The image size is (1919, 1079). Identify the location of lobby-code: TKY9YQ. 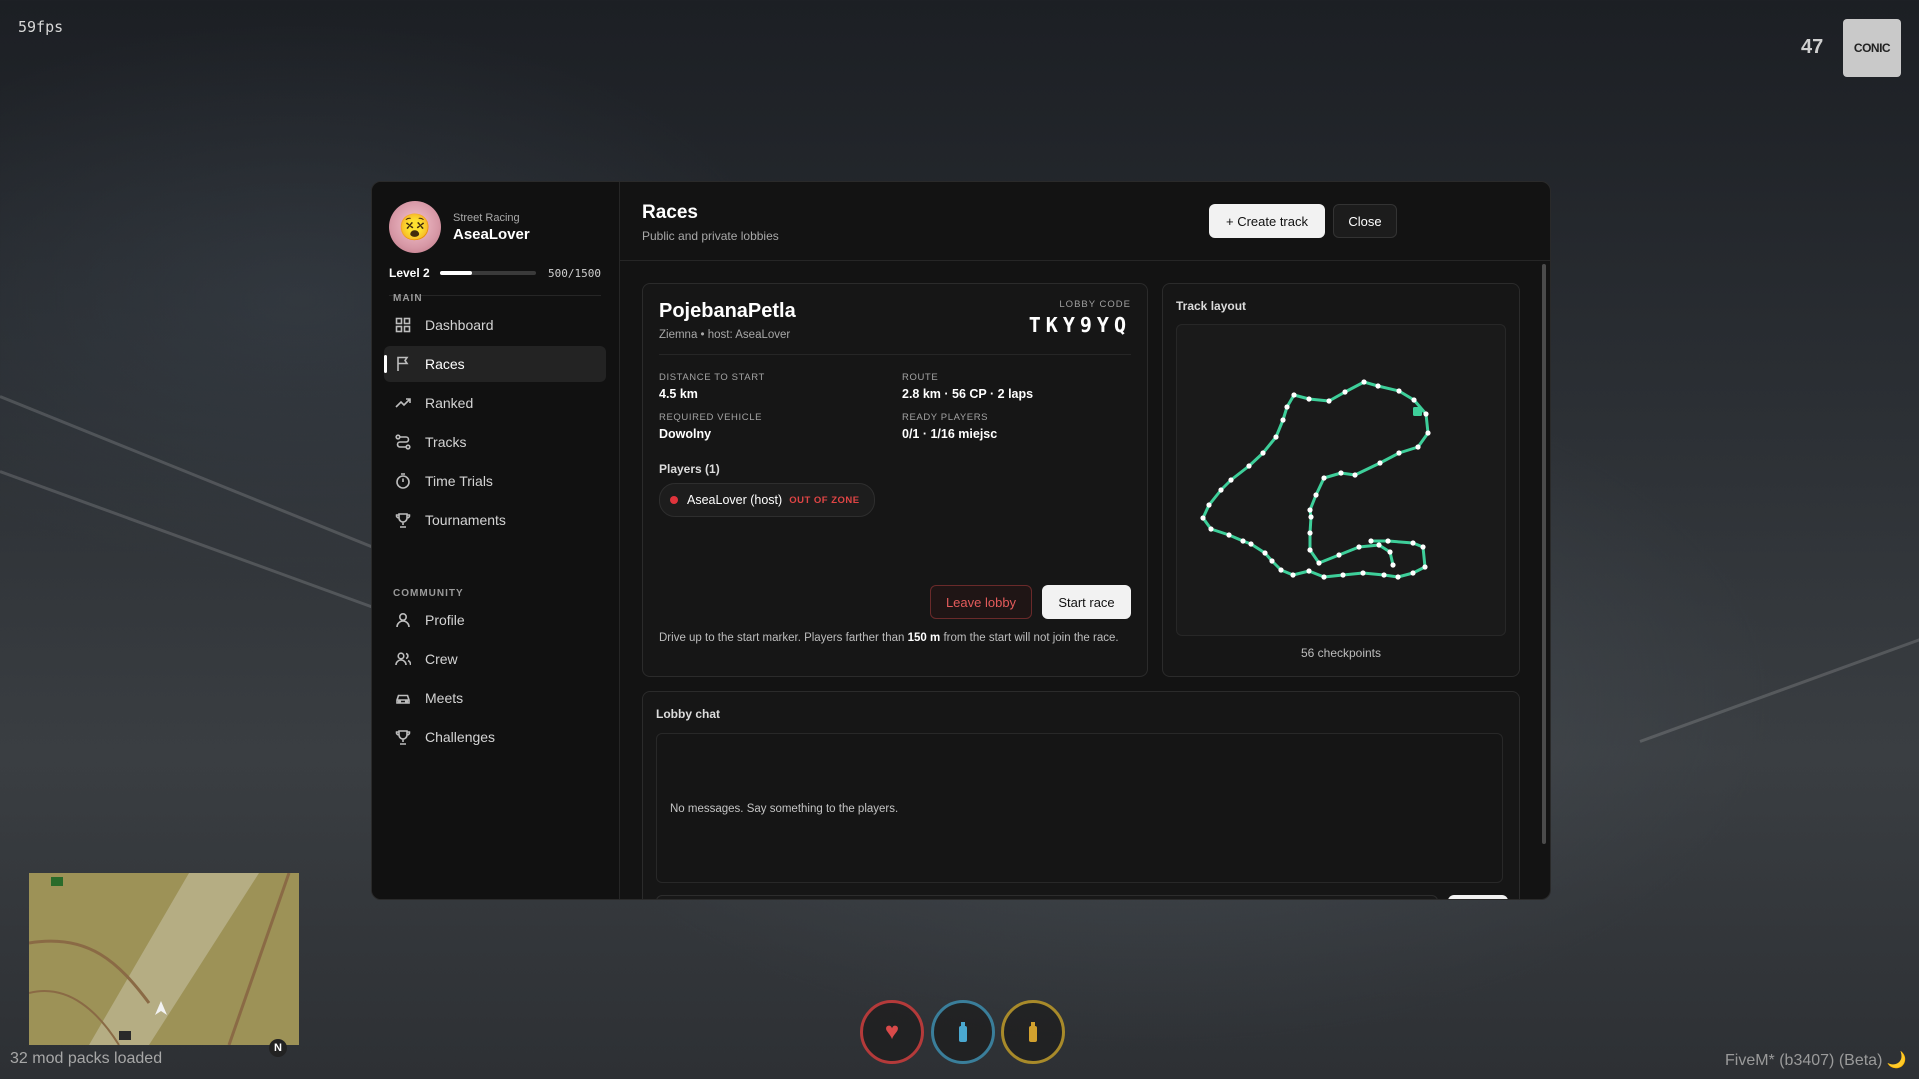
(1080, 325).